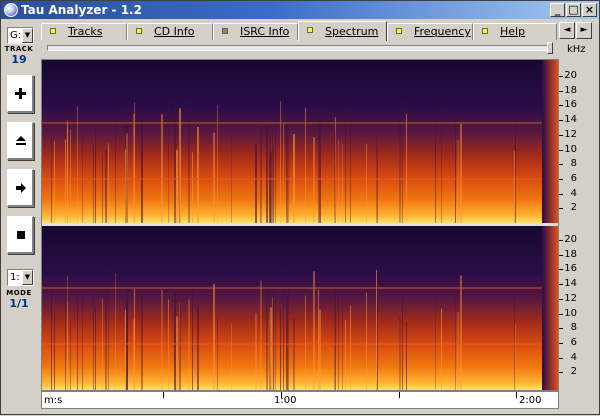 This screenshot has width=600, height=416. What do you see at coordinates (589, 10) in the screenshot?
I see `close-button: ×` at bounding box center [589, 10].